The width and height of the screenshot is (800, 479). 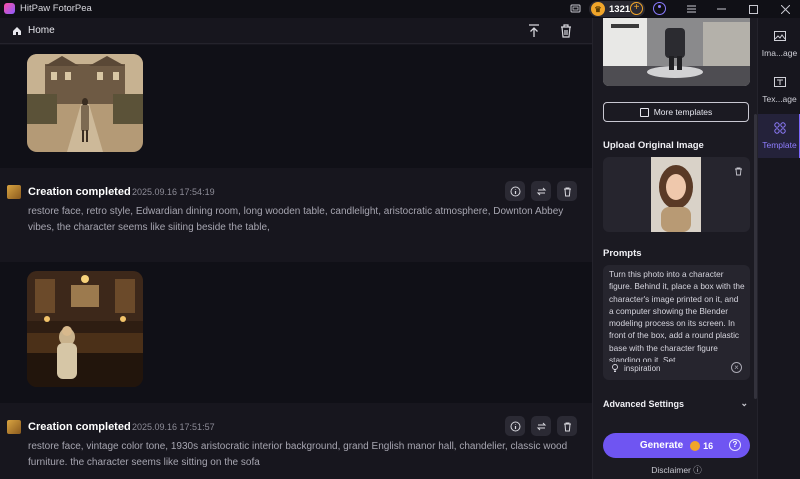 What do you see at coordinates (659, 8) in the screenshot?
I see `user-account-icon` at bounding box center [659, 8].